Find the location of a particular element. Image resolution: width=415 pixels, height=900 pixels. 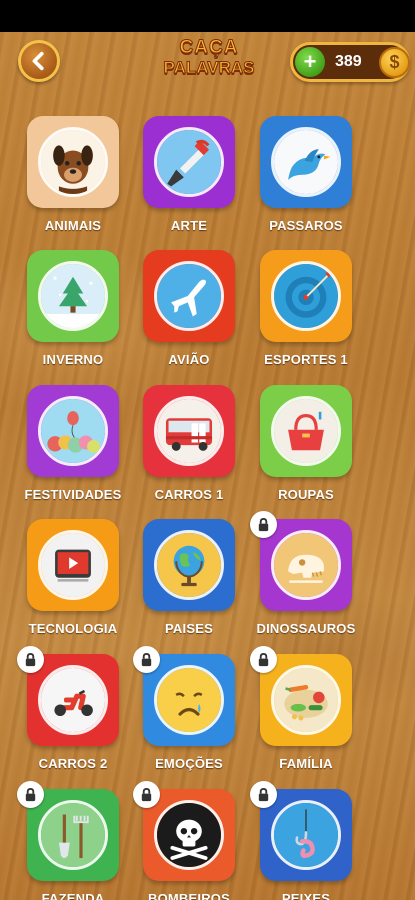

pine-tree-icon is located at coordinates (73, 296).